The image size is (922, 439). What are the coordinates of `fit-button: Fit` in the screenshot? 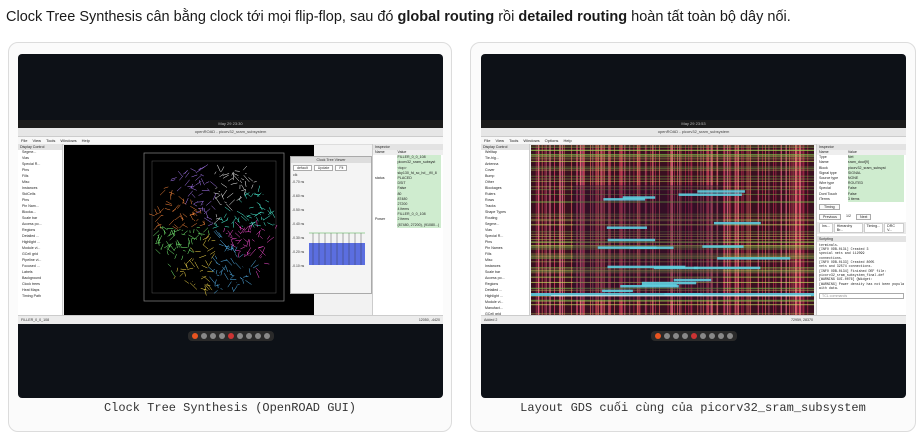 It's located at (341, 168).